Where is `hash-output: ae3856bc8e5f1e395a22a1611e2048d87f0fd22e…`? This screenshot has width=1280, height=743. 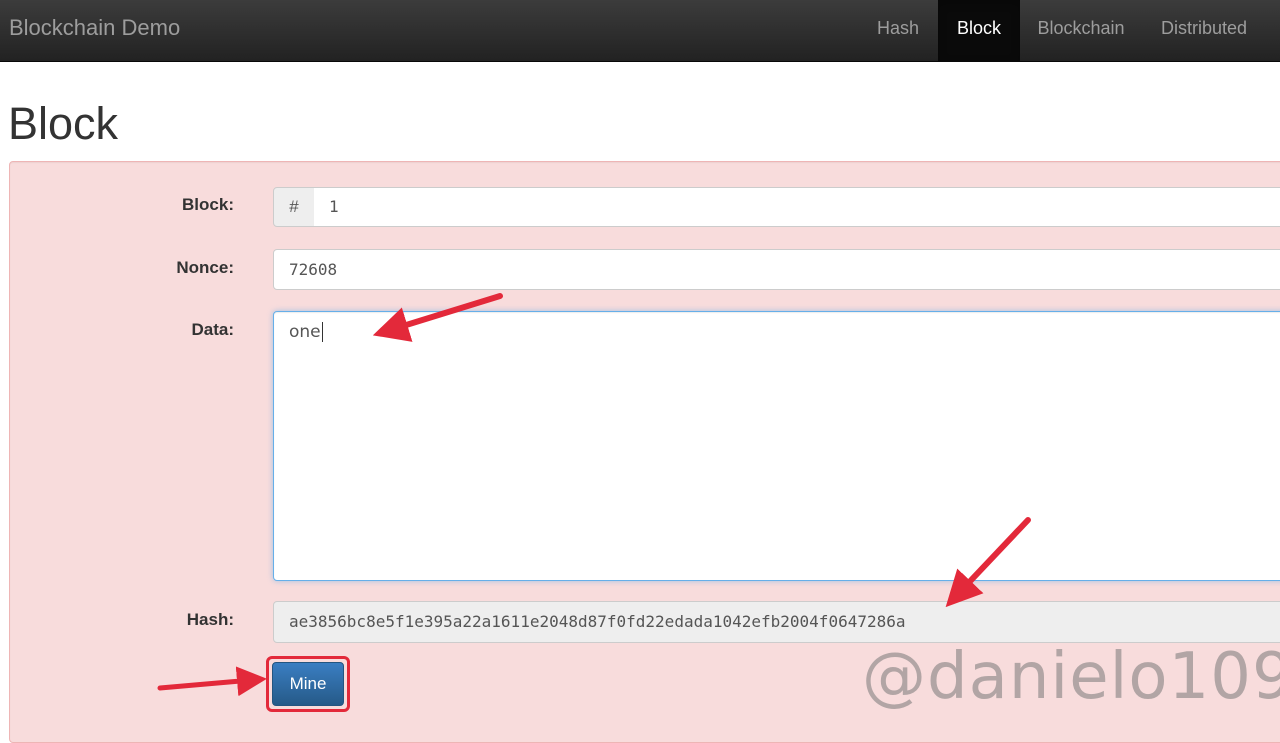 hash-output: ae3856bc8e5f1e395a22a1611e2048d87f0fd22e… is located at coordinates (776, 622).